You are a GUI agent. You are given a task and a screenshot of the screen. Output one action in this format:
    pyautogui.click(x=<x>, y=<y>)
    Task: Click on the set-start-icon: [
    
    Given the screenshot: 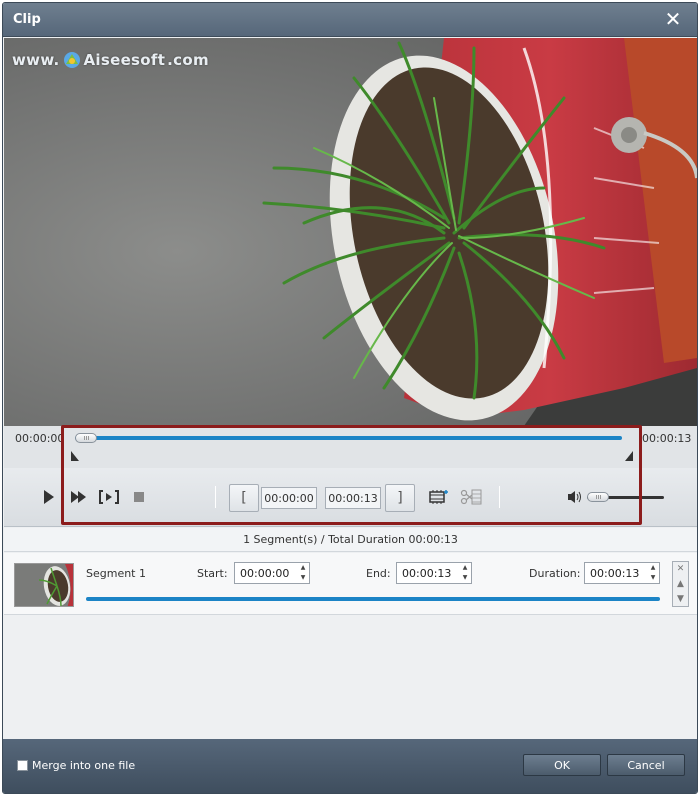 What is the action you would take?
    pyautogui.click(x=244, y=498)
    